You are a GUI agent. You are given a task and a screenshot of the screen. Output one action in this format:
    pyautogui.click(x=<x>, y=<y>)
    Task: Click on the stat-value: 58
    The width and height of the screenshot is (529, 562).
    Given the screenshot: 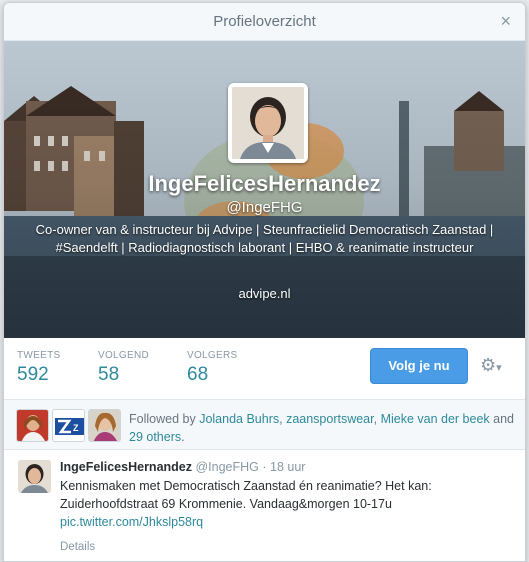 What is the action you would take?
    pyautogui.click(x=109, y=374)
    